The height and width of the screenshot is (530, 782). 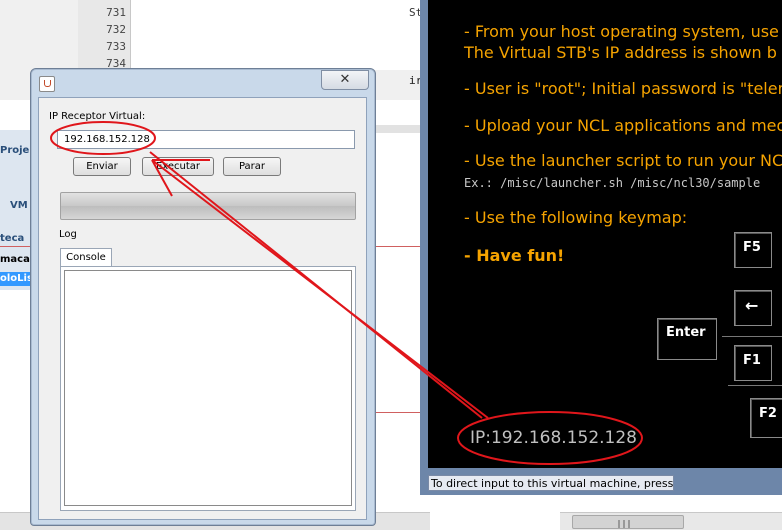 I want to click on vm-text-line: - Upload your NCL applications and medi, so click(x=623, y=125).